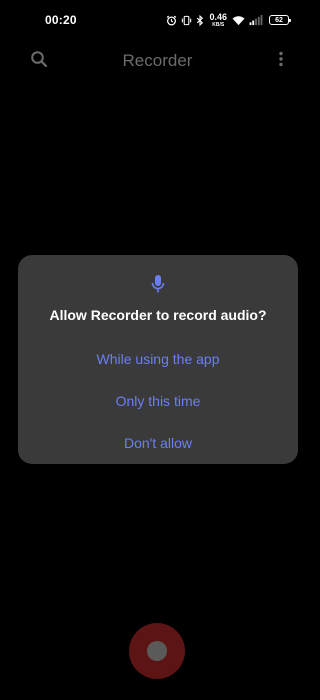  I want to click on more-options-button, so click(281, 61).